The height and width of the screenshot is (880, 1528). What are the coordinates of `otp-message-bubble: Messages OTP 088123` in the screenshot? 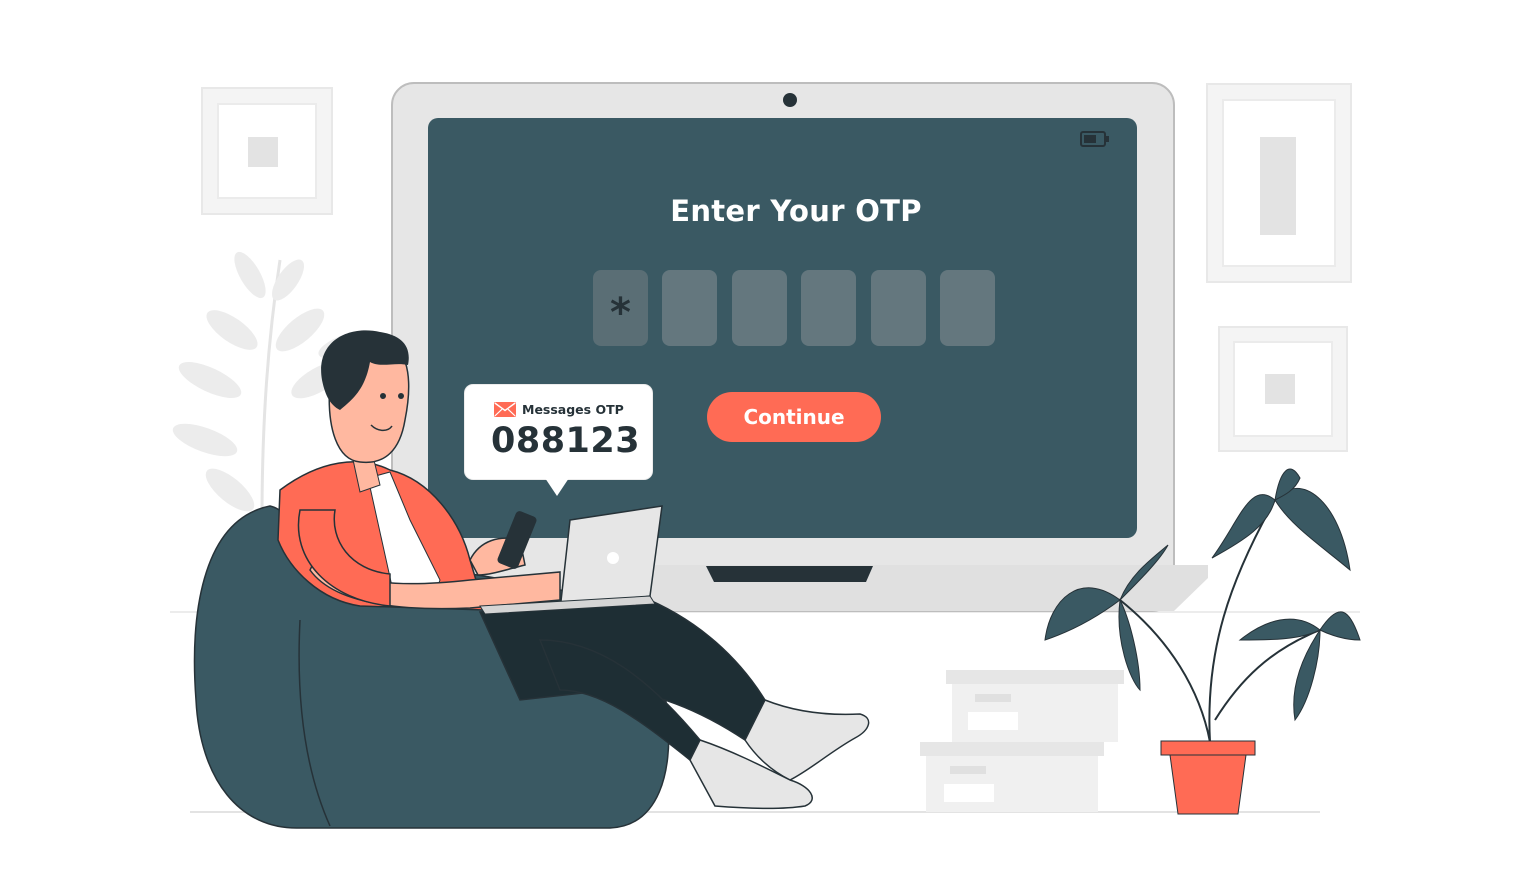 It's located at (558, 432).